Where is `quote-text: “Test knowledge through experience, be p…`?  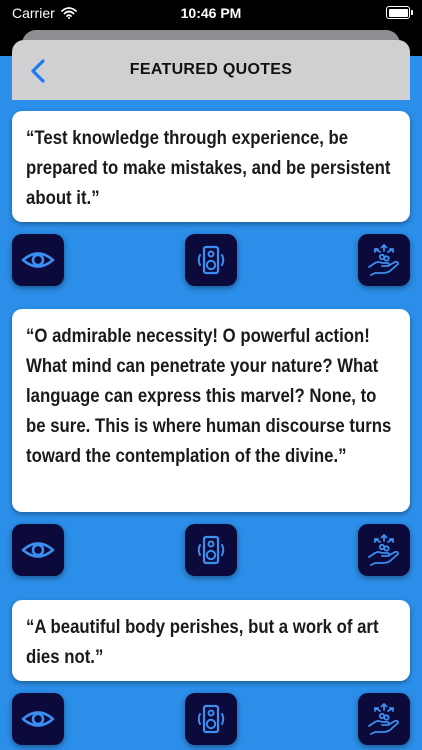 quote-text: “Test knowledge through experience, be p… is located at coordinates (208, 168).